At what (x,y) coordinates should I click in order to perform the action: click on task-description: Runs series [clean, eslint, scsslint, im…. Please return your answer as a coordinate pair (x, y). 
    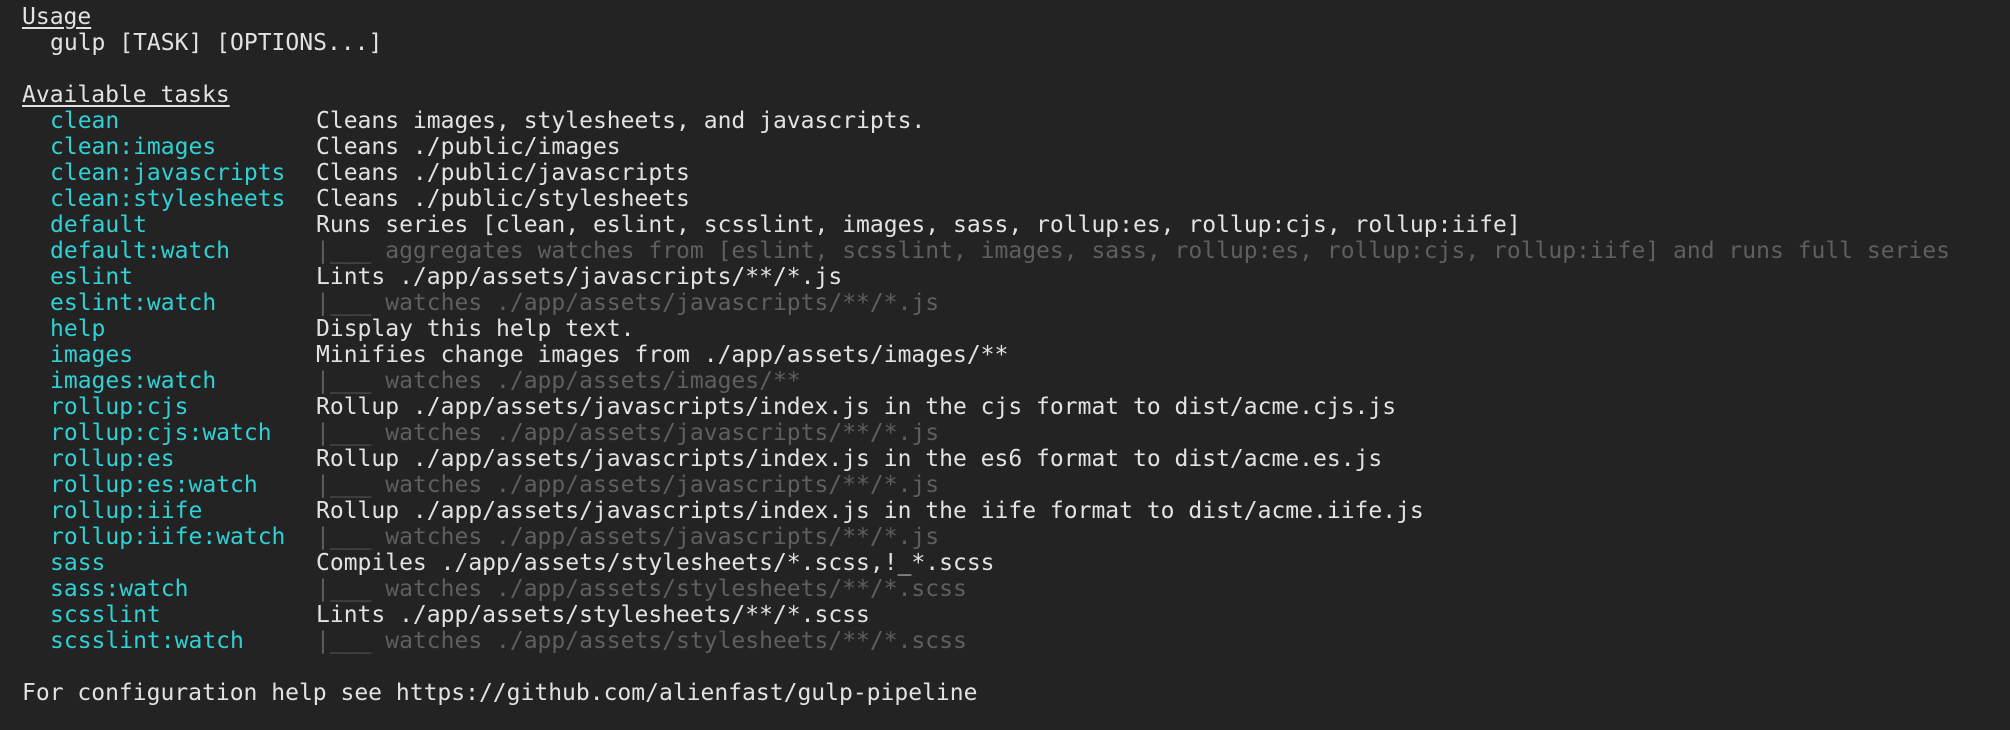
    Looking at the image, I should click on (918, 225).